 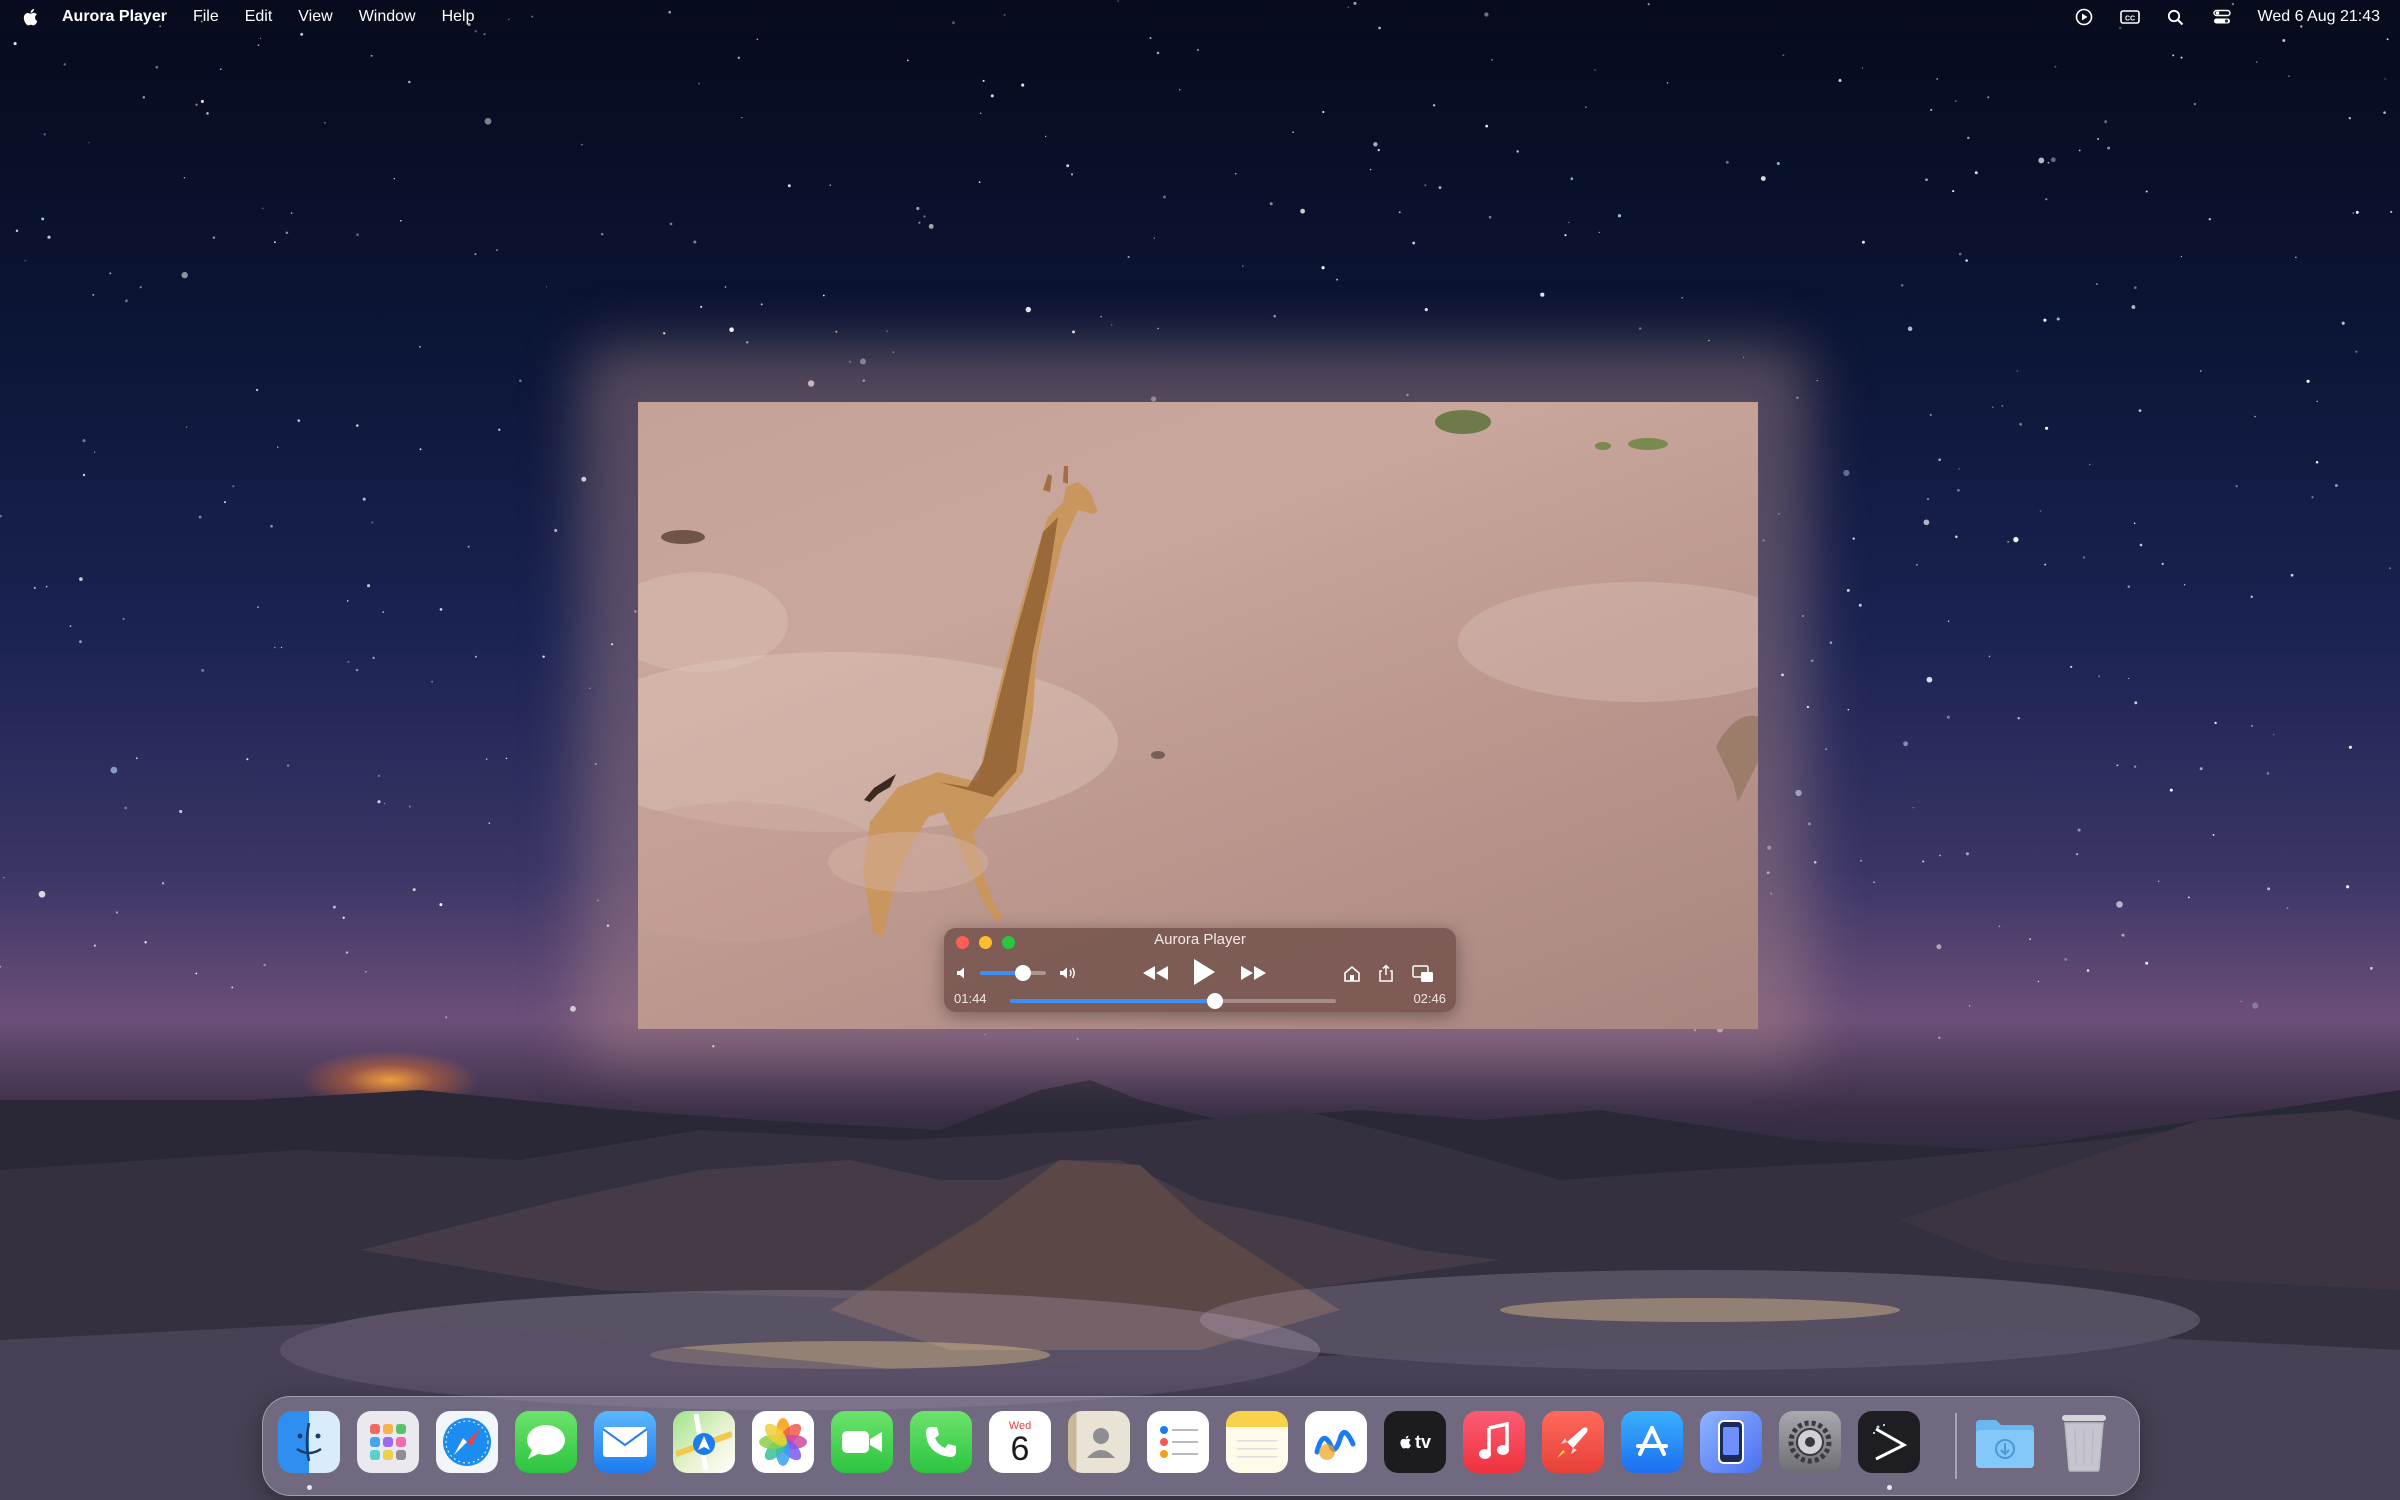 I want to click on dock-reminders-icon, so click(x=1178, y=1442).